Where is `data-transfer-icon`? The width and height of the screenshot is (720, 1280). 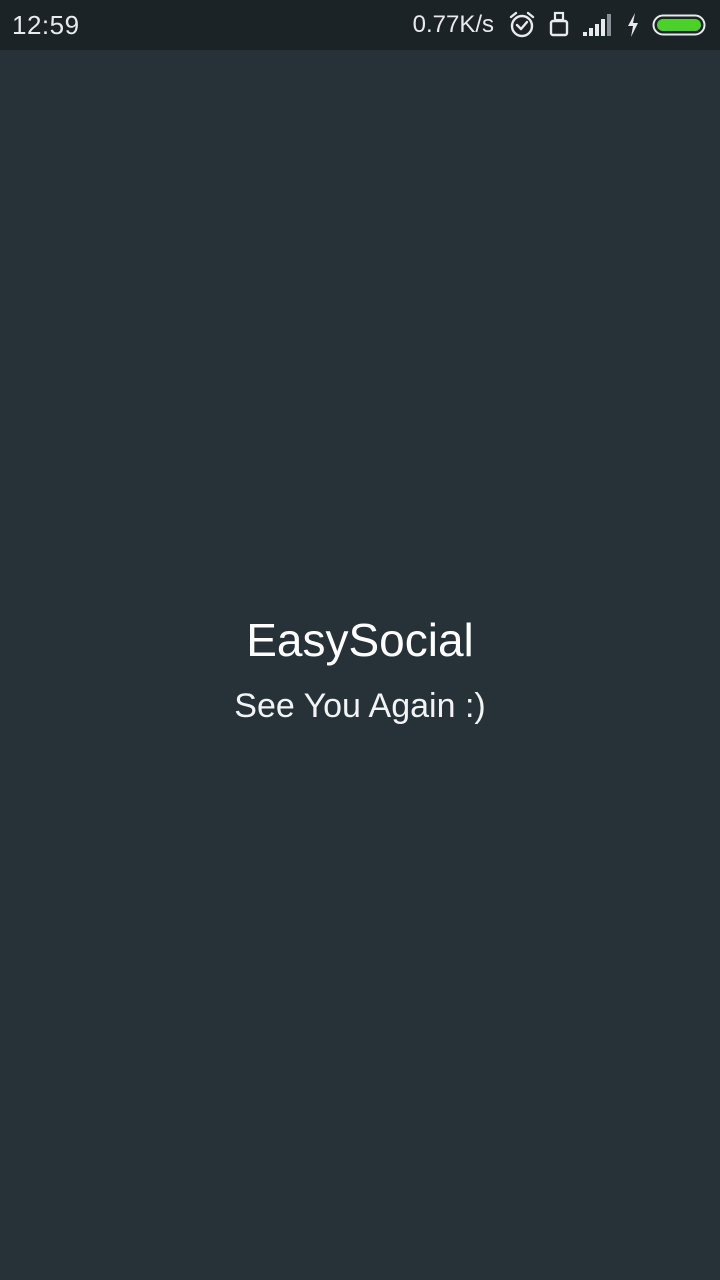 data-transfer-icon is located at coordinates (559, 25).